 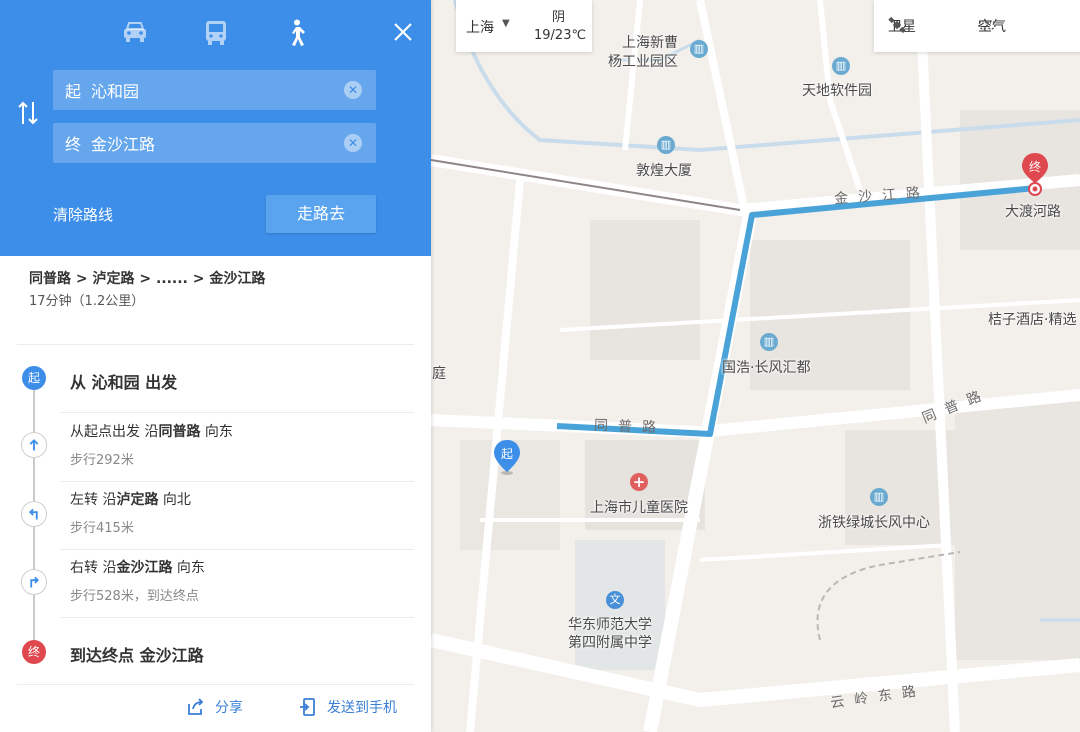 What do you see at coordinates (615, 600) in the screenshot?
I see `school-icon: 文` at bounding box center [615, 600].